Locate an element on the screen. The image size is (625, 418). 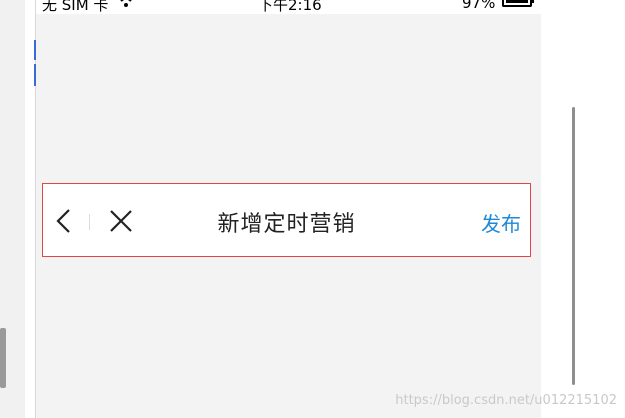
battery-percent: 97% is located at coordinates (479, 6).